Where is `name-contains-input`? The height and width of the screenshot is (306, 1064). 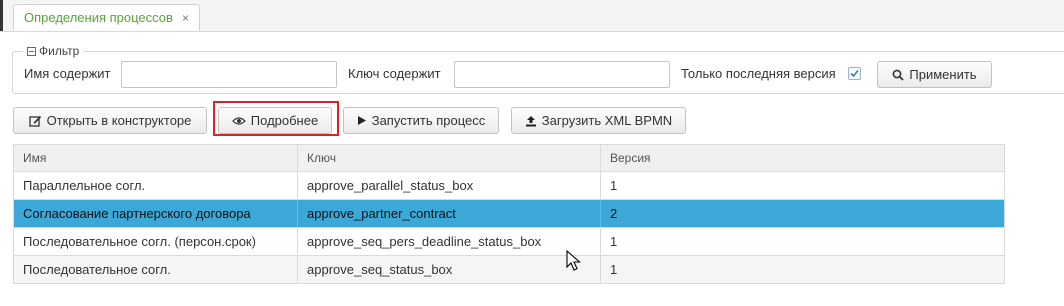 name-contains-input is located at coordinates (229, 74).